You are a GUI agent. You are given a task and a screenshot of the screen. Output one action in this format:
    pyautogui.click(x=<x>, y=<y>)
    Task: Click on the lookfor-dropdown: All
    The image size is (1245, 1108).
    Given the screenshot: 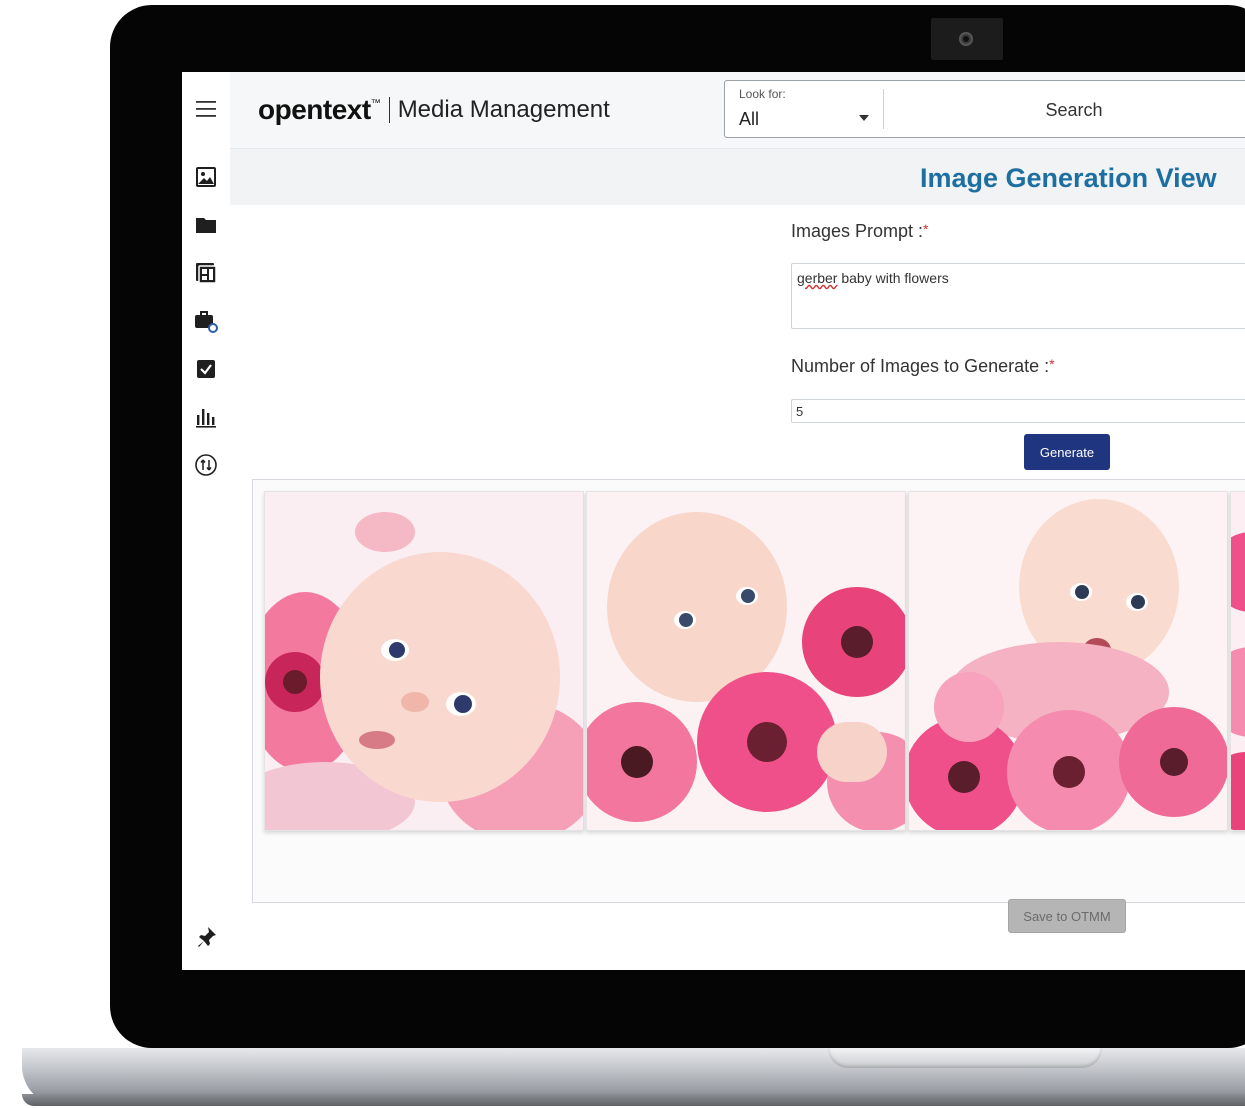 What is the action you would take?
    pyautogui.click(x=749, y=119)
    